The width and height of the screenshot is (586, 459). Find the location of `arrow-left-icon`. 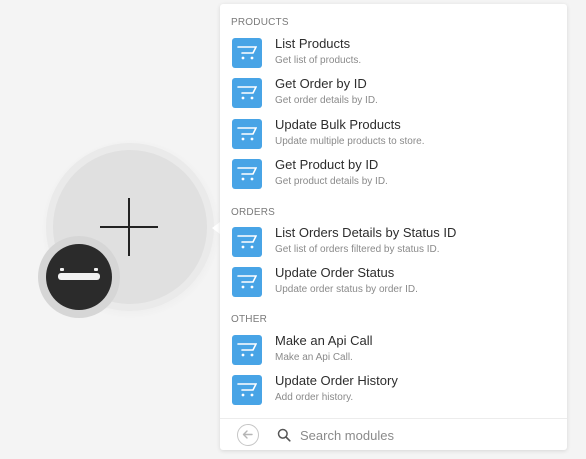

arrow-left-icon is located at coordinates (247, 434).